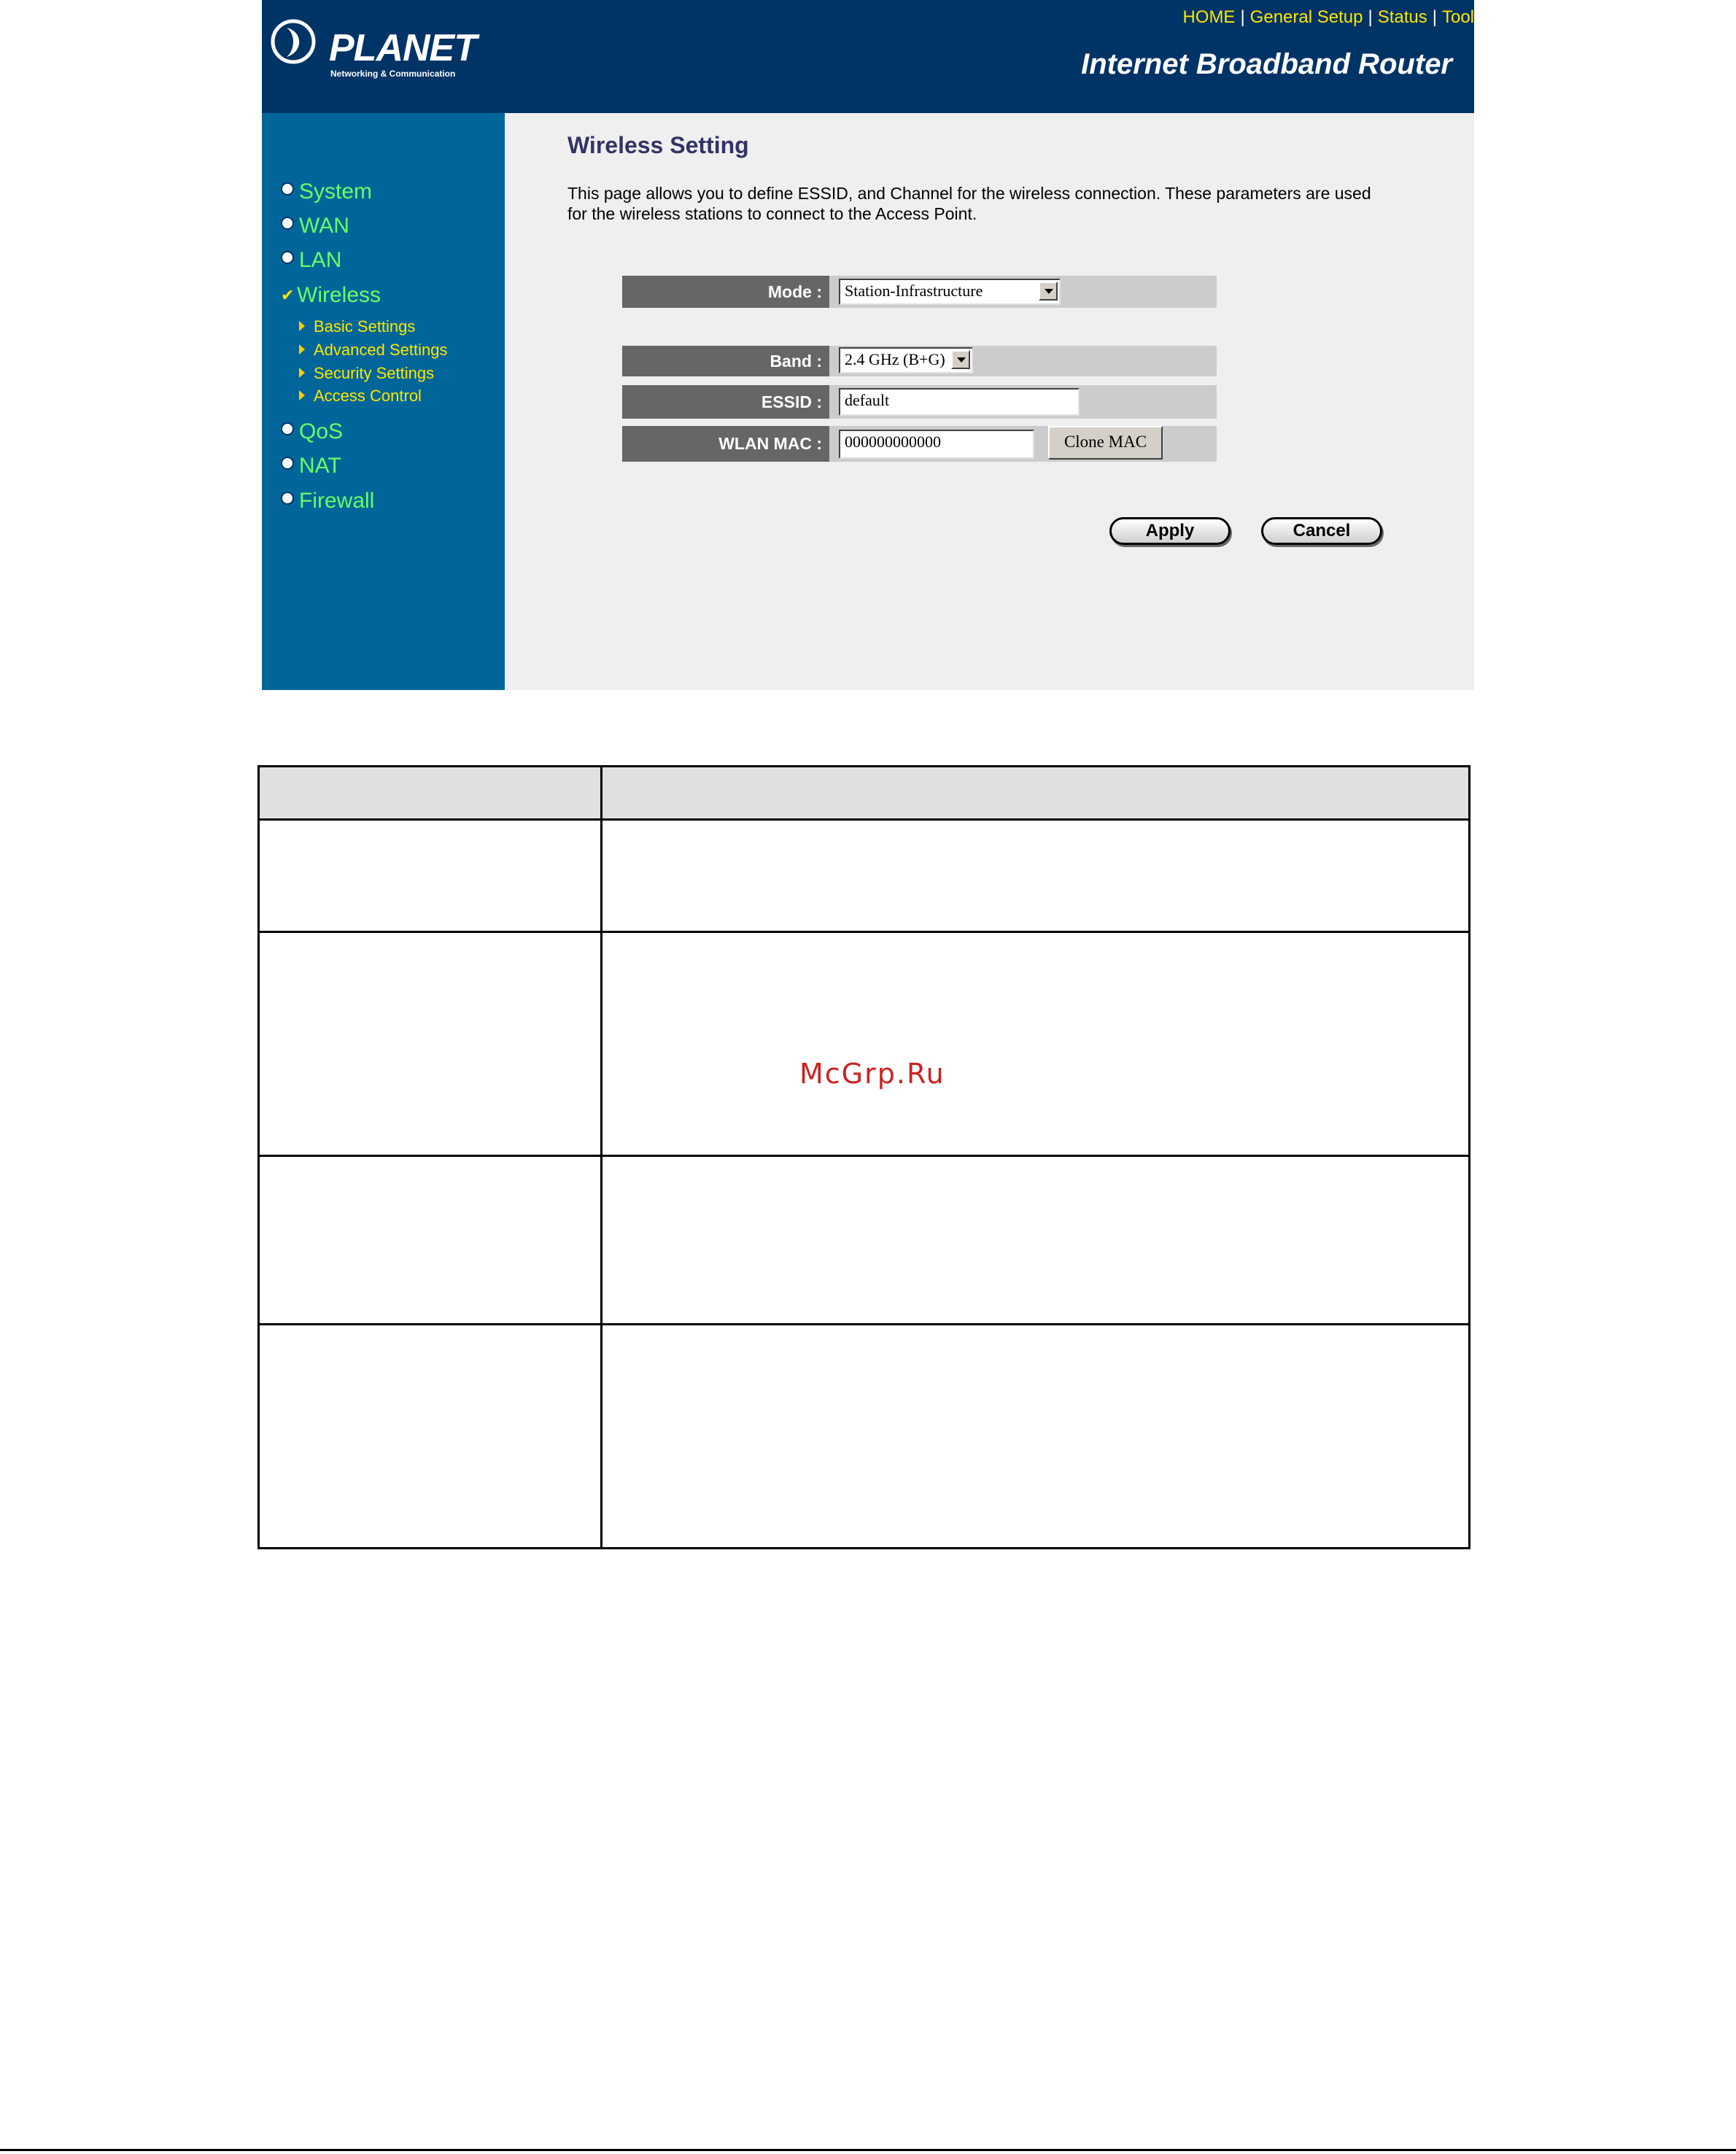 This screenshot has height=2154, width=1736. What do you see at coordinates (1458, 17) in the screenshot?
I see `nav-link-tool: Tool` at bounding box center [1458, 17].